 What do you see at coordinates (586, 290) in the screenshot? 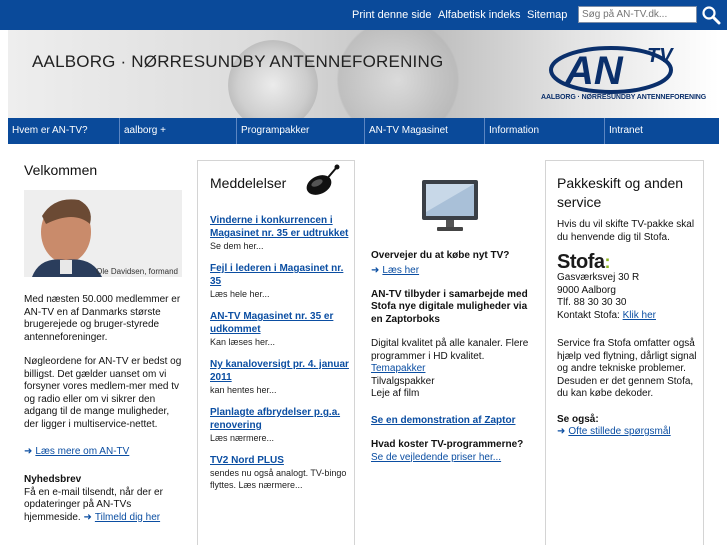
I see `stofa-city: 9000 Aalborg` at bounding box center [586, 290].